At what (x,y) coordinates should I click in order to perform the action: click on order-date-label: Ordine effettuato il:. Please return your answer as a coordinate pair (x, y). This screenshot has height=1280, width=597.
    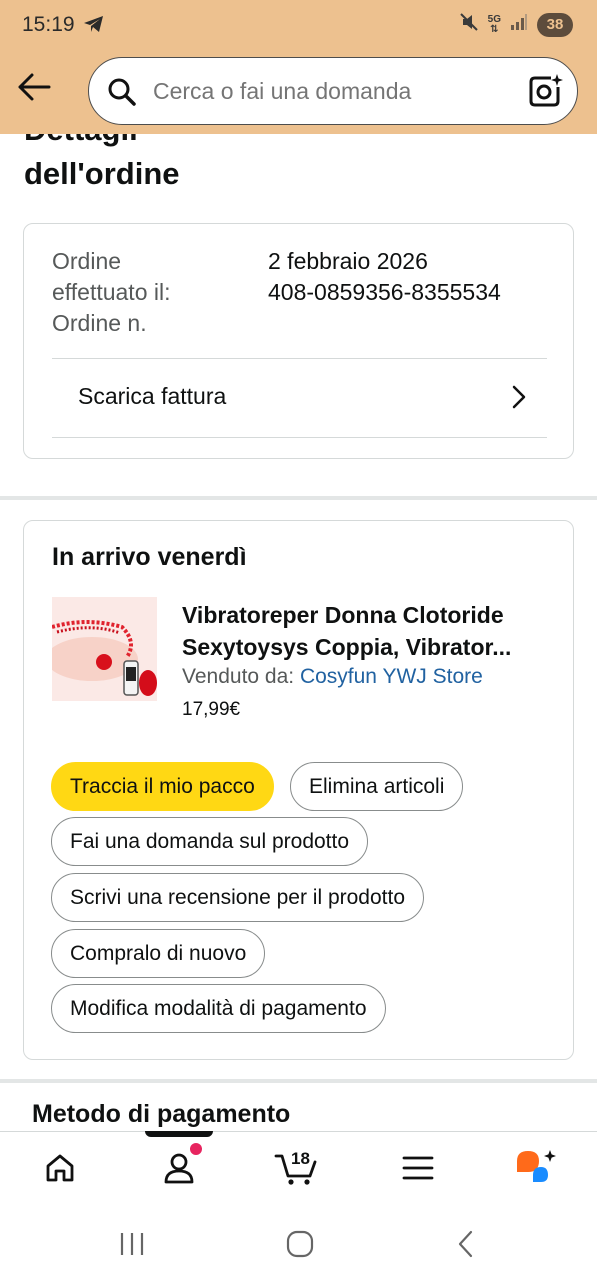
    Looking at the image, I should click on (111, 276).